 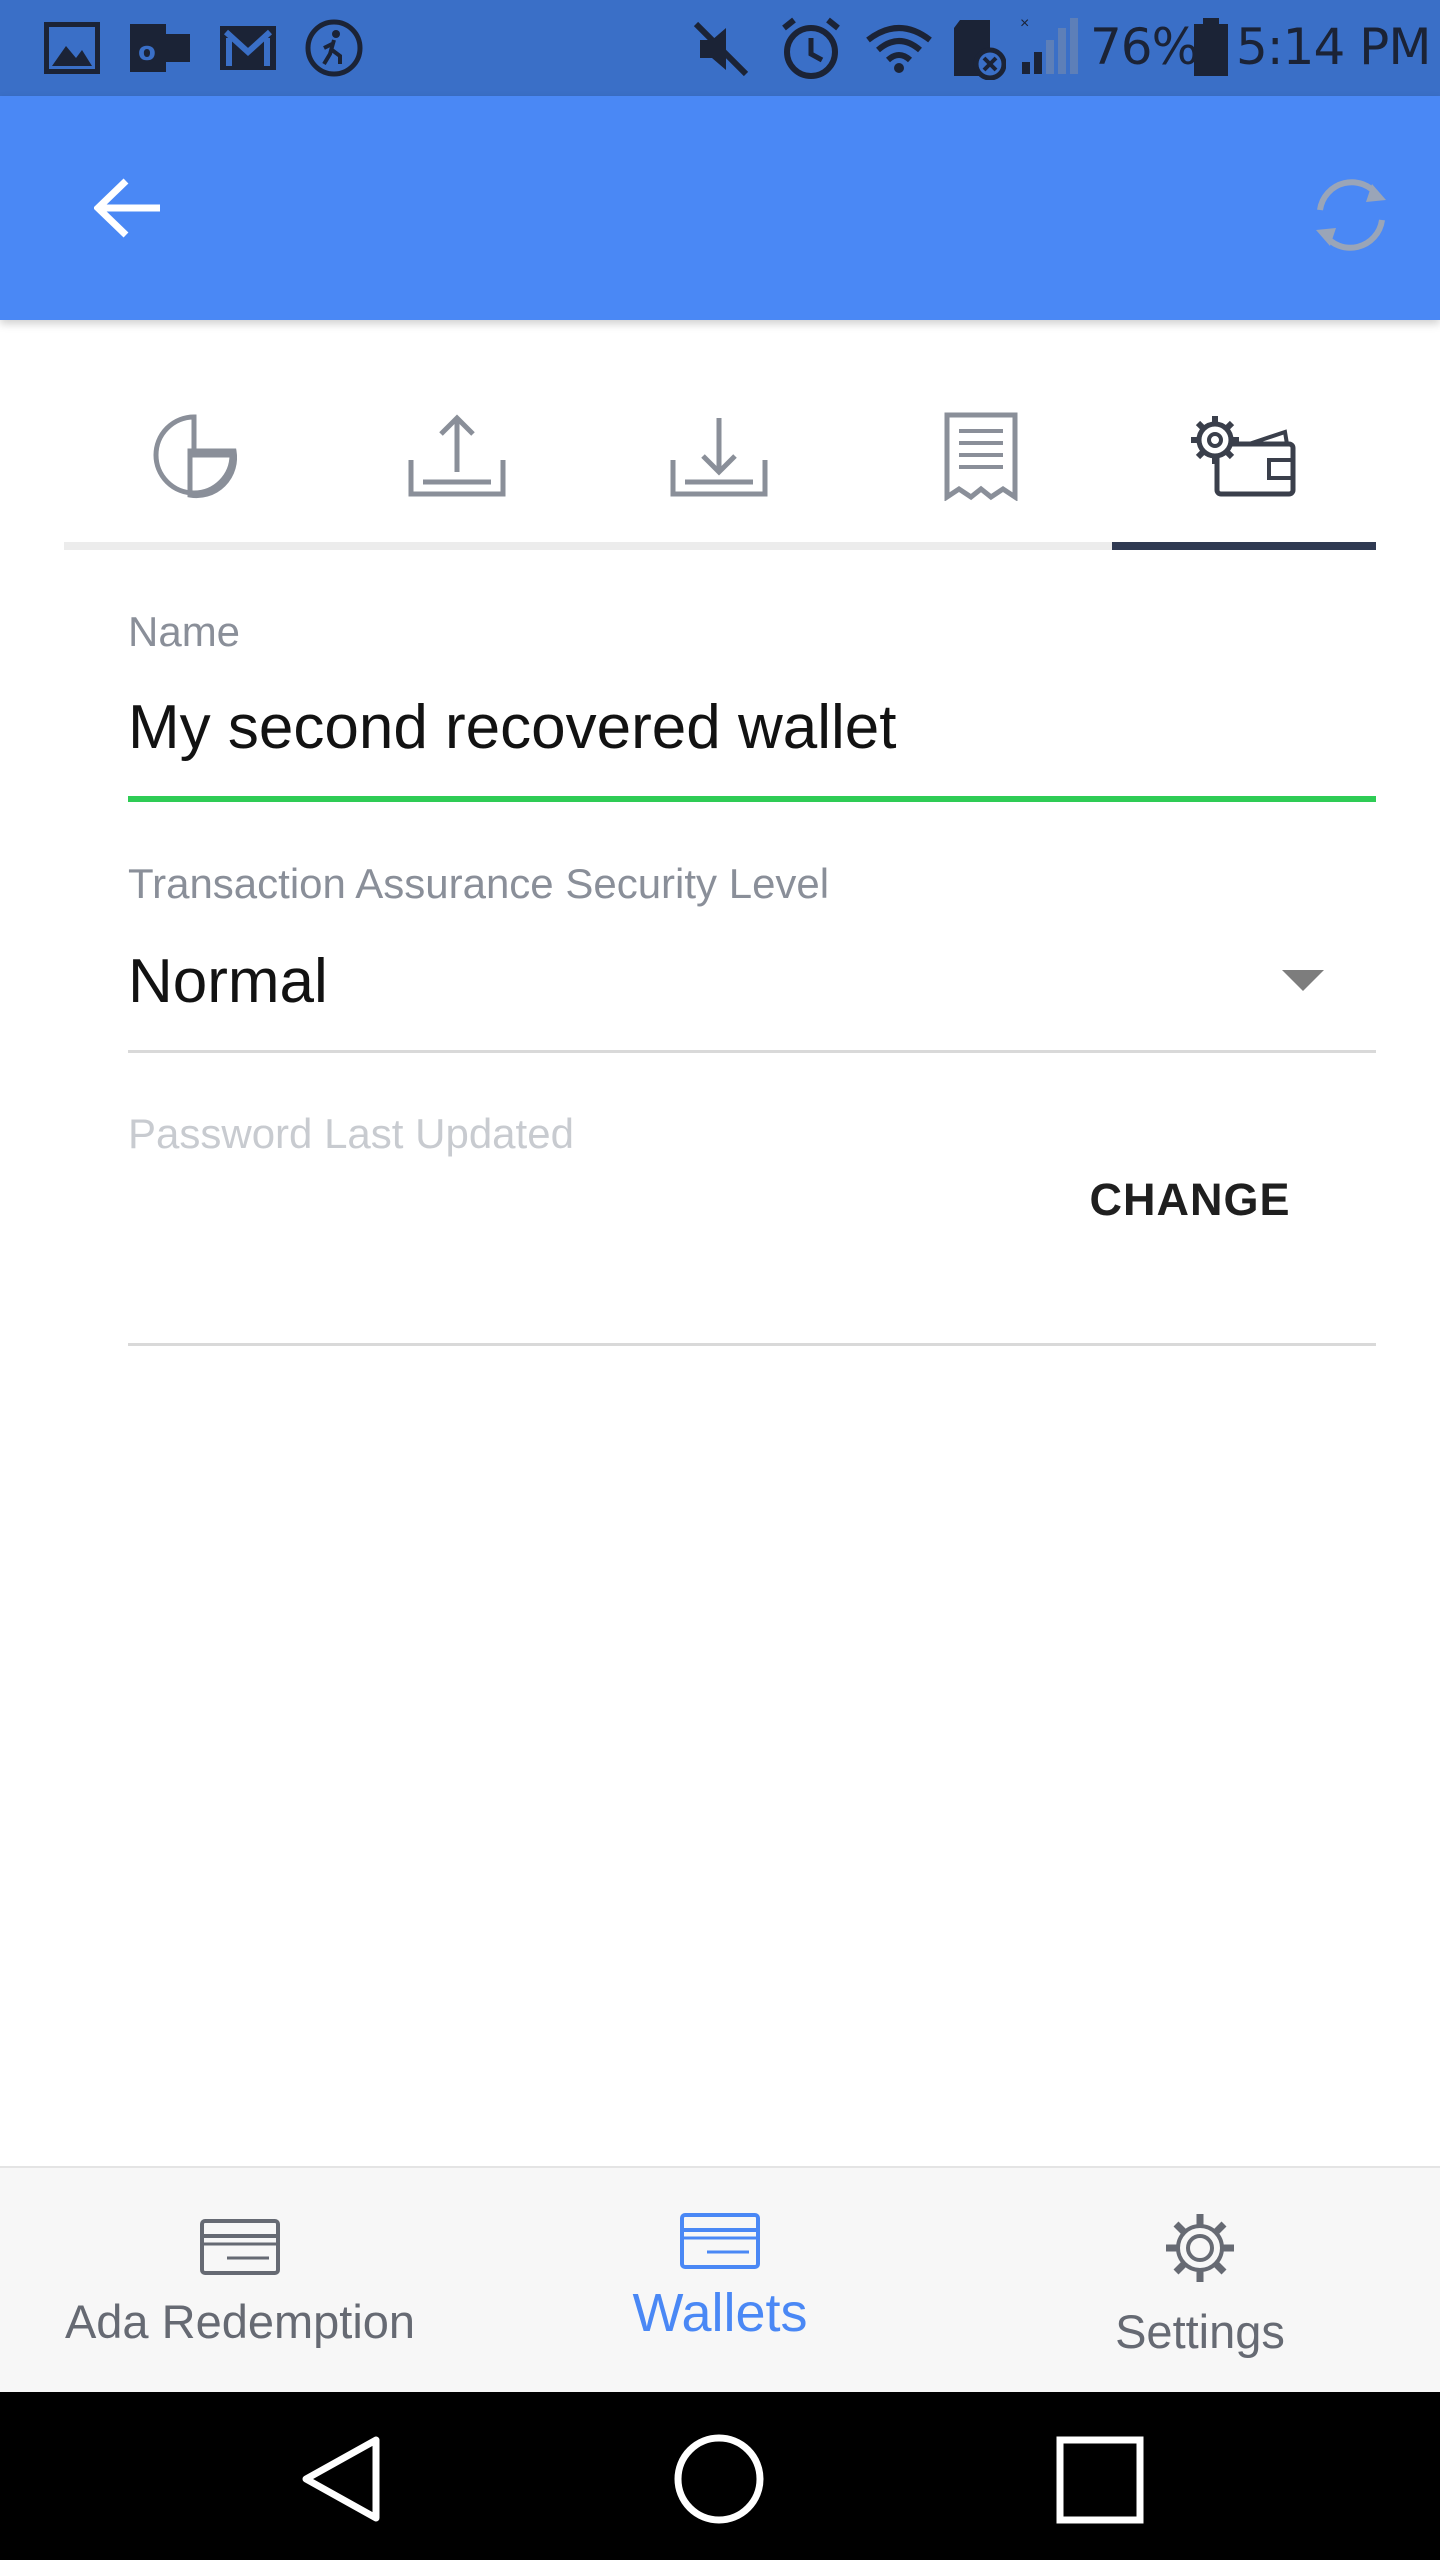 What do you see at coordinates (72, 48) in the screenshot?
I see `gallery-icon` at bounding box center [72, 48].